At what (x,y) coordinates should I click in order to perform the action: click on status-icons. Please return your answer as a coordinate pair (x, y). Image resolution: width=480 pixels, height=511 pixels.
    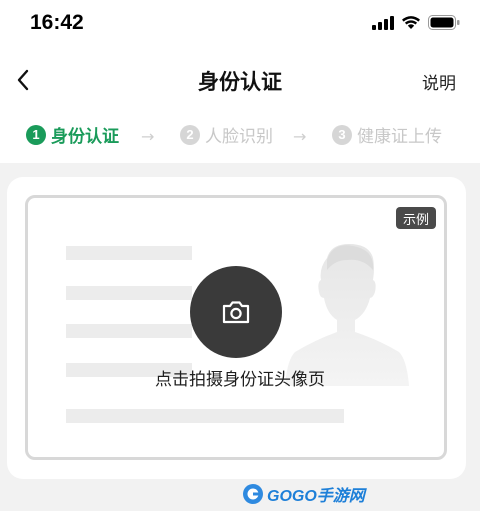
    Looking at the image, I should click on (416, 22).